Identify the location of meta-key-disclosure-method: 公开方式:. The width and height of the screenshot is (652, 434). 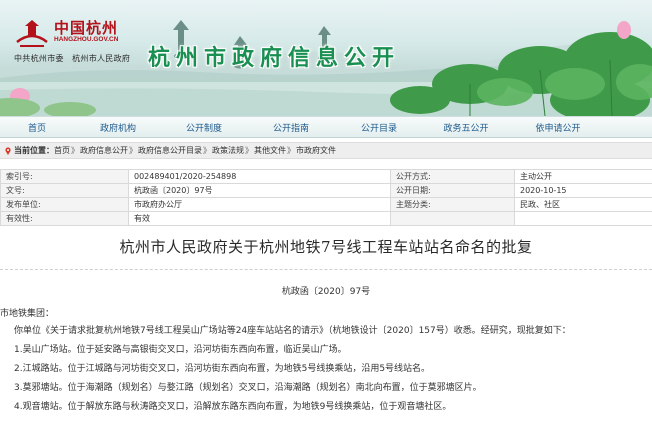
(452, 176).